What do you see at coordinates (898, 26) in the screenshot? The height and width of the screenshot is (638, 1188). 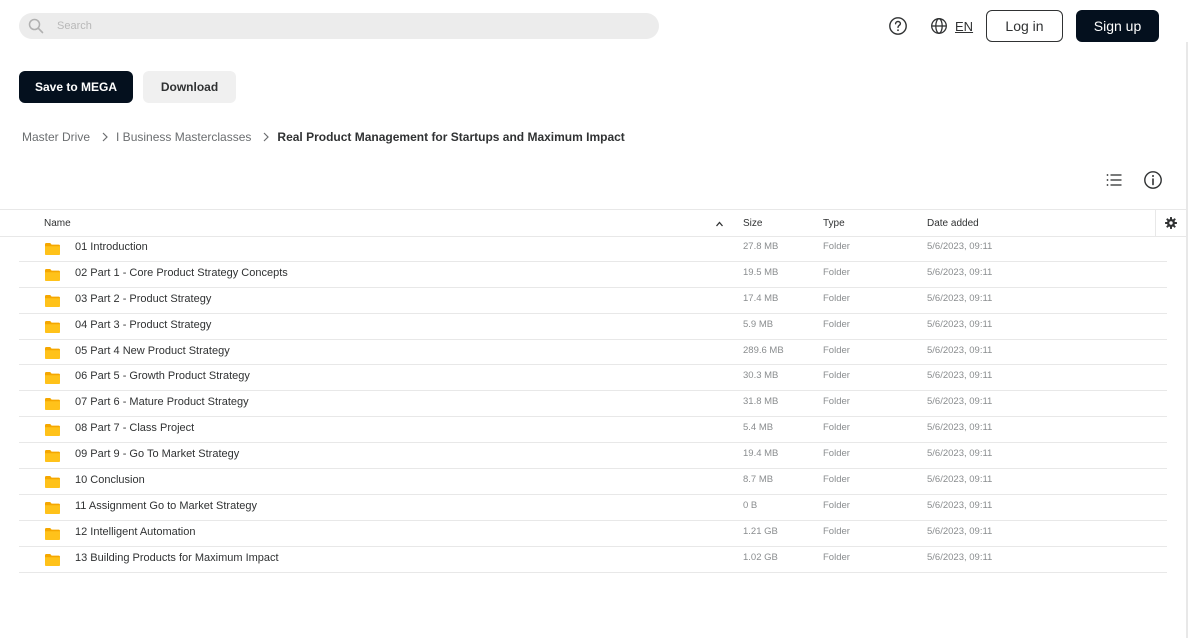 I see `help-icon` at bounding box center [898, 26].